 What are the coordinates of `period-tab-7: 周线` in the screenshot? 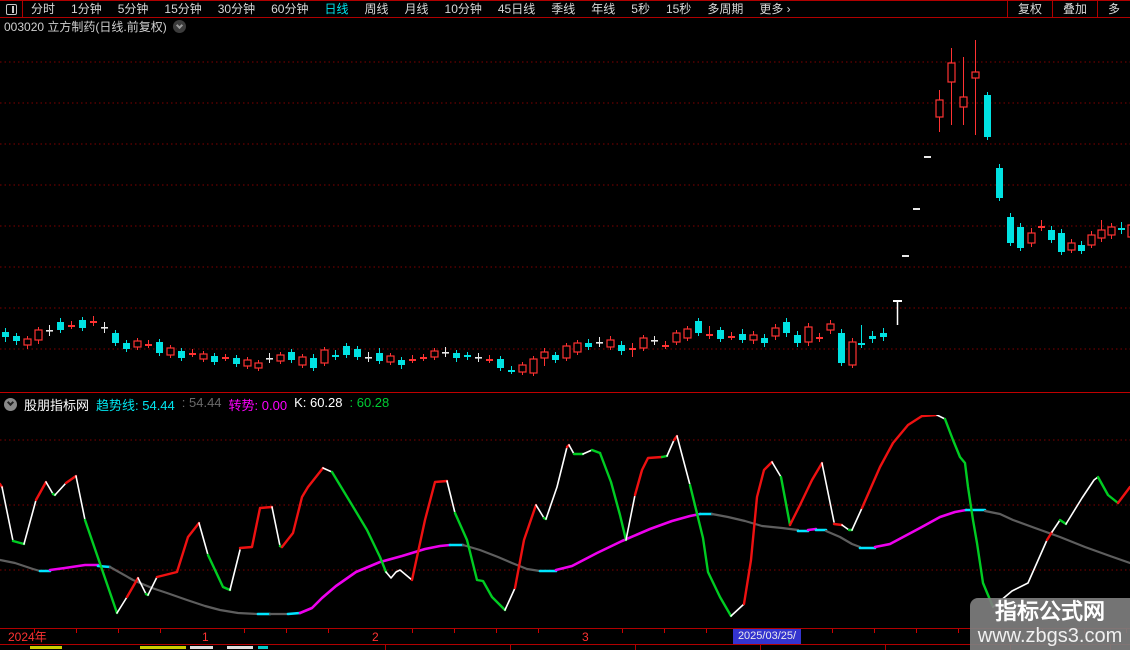 It's located at (376, 9).